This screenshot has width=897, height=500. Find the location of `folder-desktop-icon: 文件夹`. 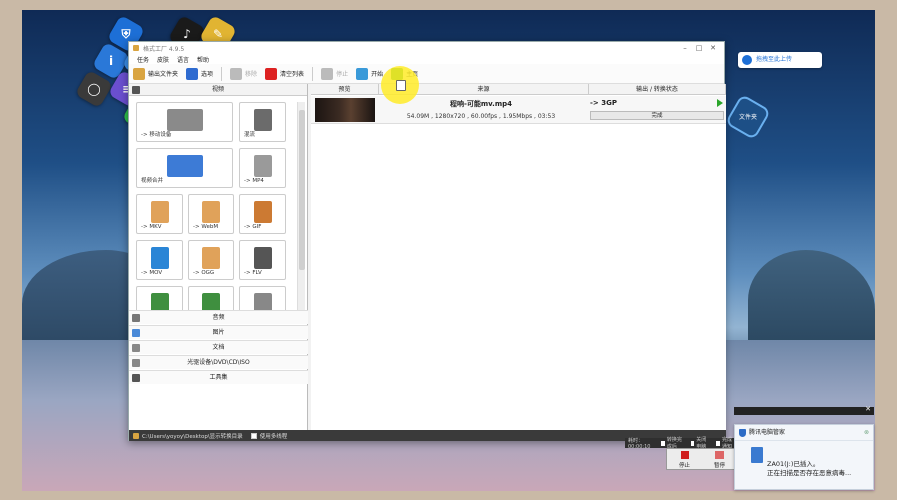

folder-desktop-icon: 文件夹 is located at coordinates (748, 117).